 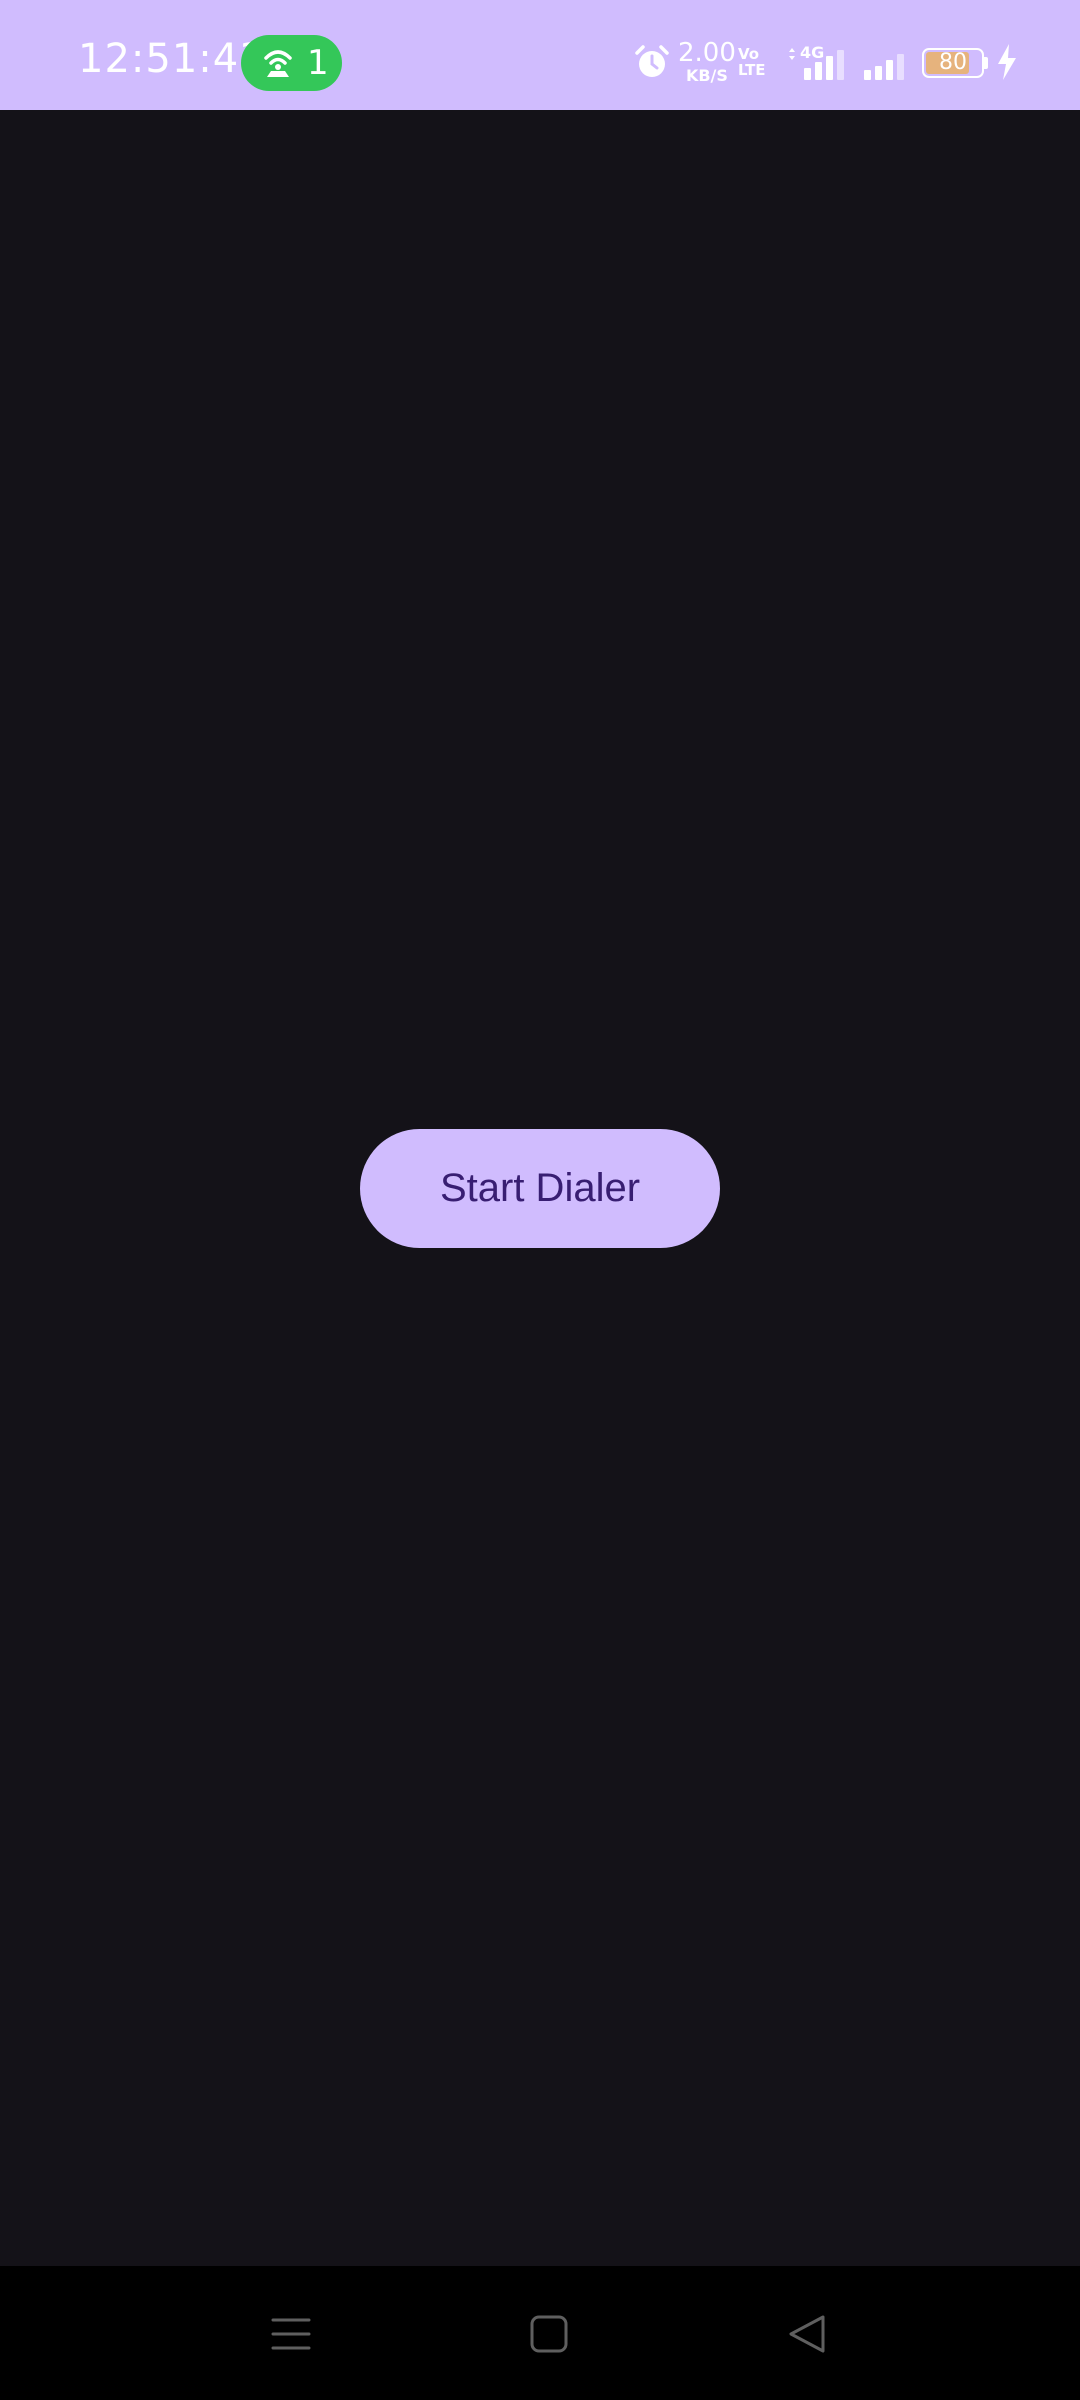 I want to click on status-bar: 12:51:43 1 2.00 KB/S Vo LTE 4G 80, so click(x=540, y=55).